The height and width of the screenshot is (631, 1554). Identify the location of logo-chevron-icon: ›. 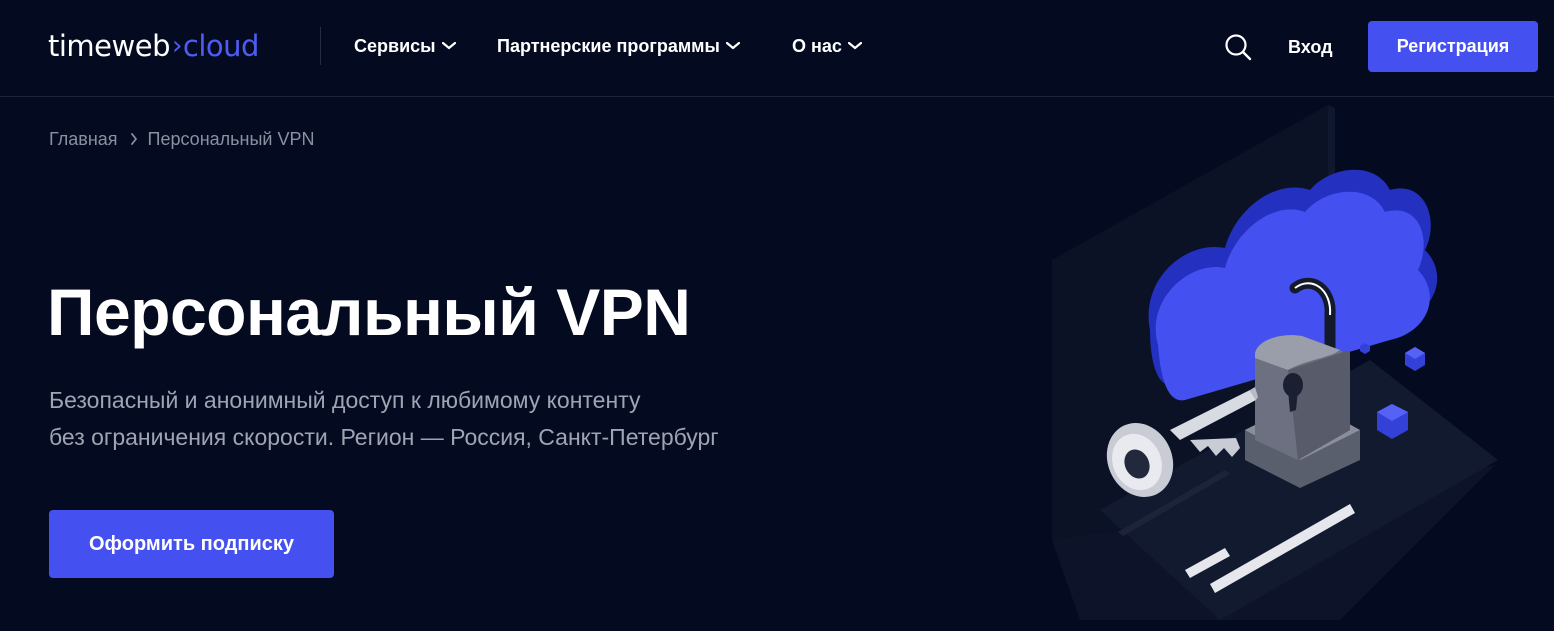
(177, 46).